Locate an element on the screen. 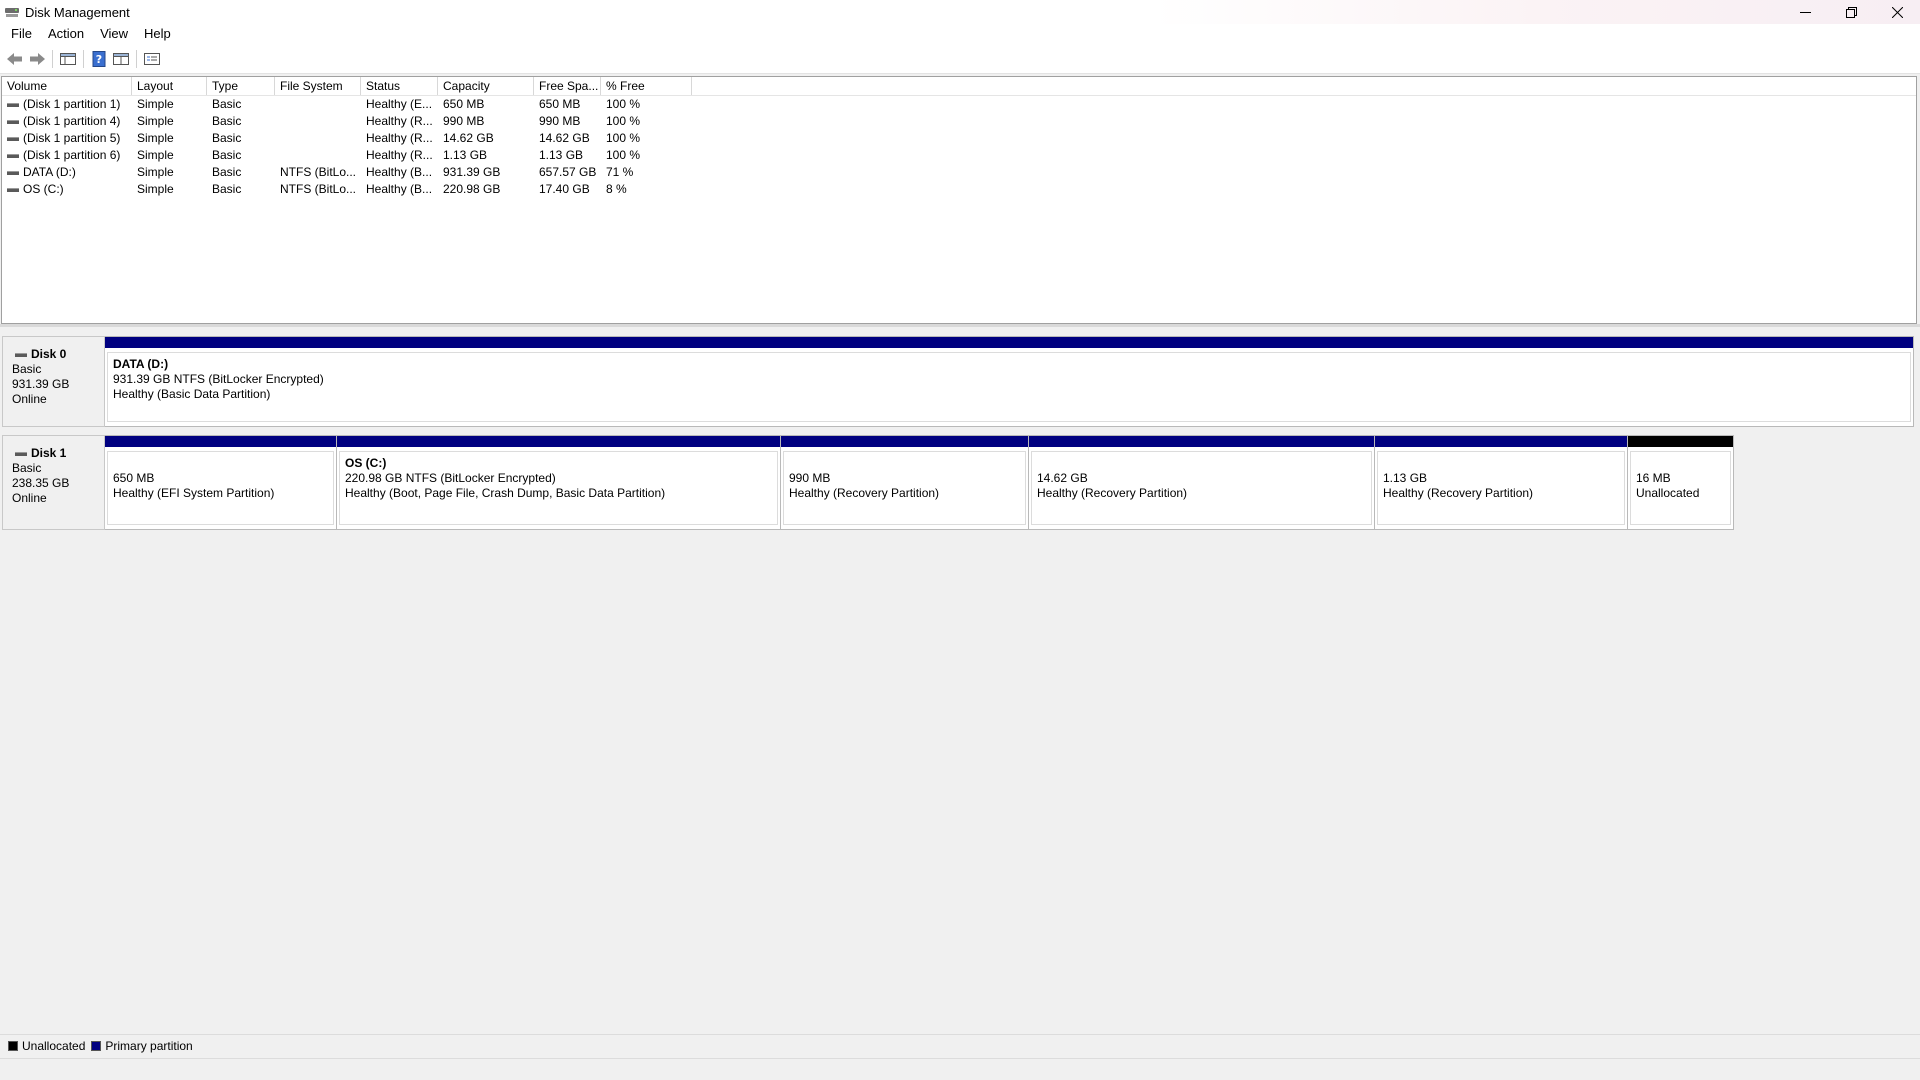 Image resolution: width=1920 pixels, height=1080 pixels. show-hide-console-tree-button is located at coordinates (68, 59).